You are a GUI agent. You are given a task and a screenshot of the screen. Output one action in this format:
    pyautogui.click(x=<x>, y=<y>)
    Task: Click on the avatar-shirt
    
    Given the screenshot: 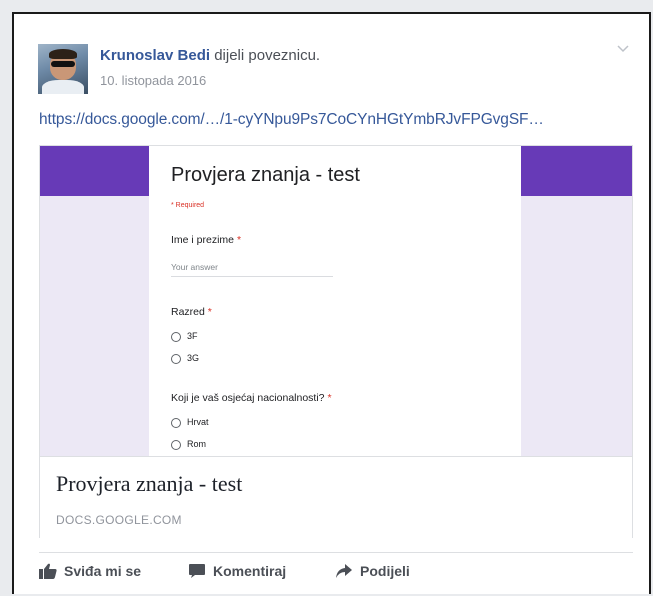 What is the action you would take?
    pyautogui.click(x=63, y=87)
    